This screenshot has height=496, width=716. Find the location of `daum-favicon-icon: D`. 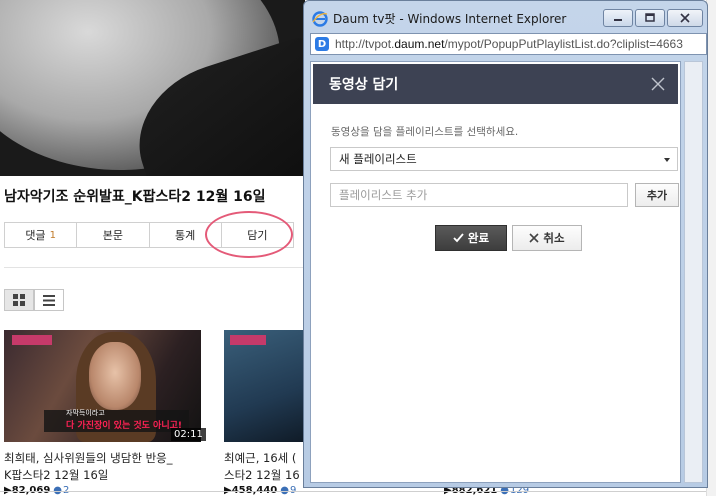

daum-favicon-icon: D is located at coordinates (322, 44).